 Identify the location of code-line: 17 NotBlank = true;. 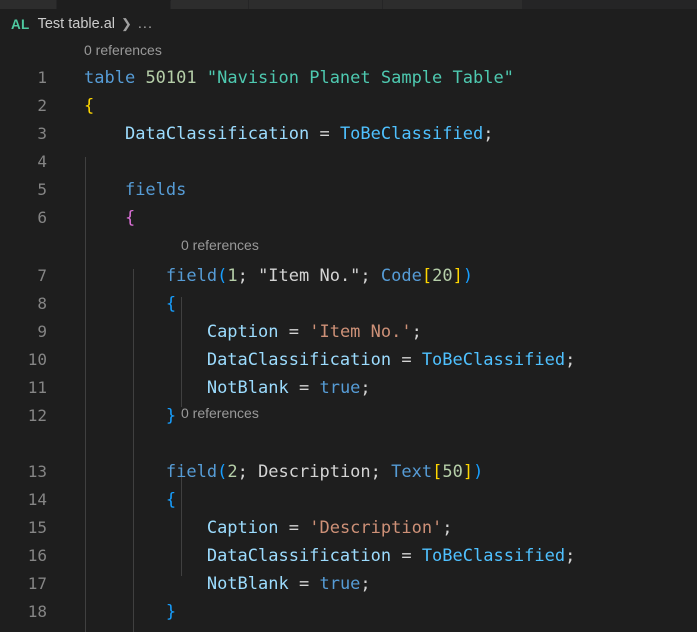
(348, 584).